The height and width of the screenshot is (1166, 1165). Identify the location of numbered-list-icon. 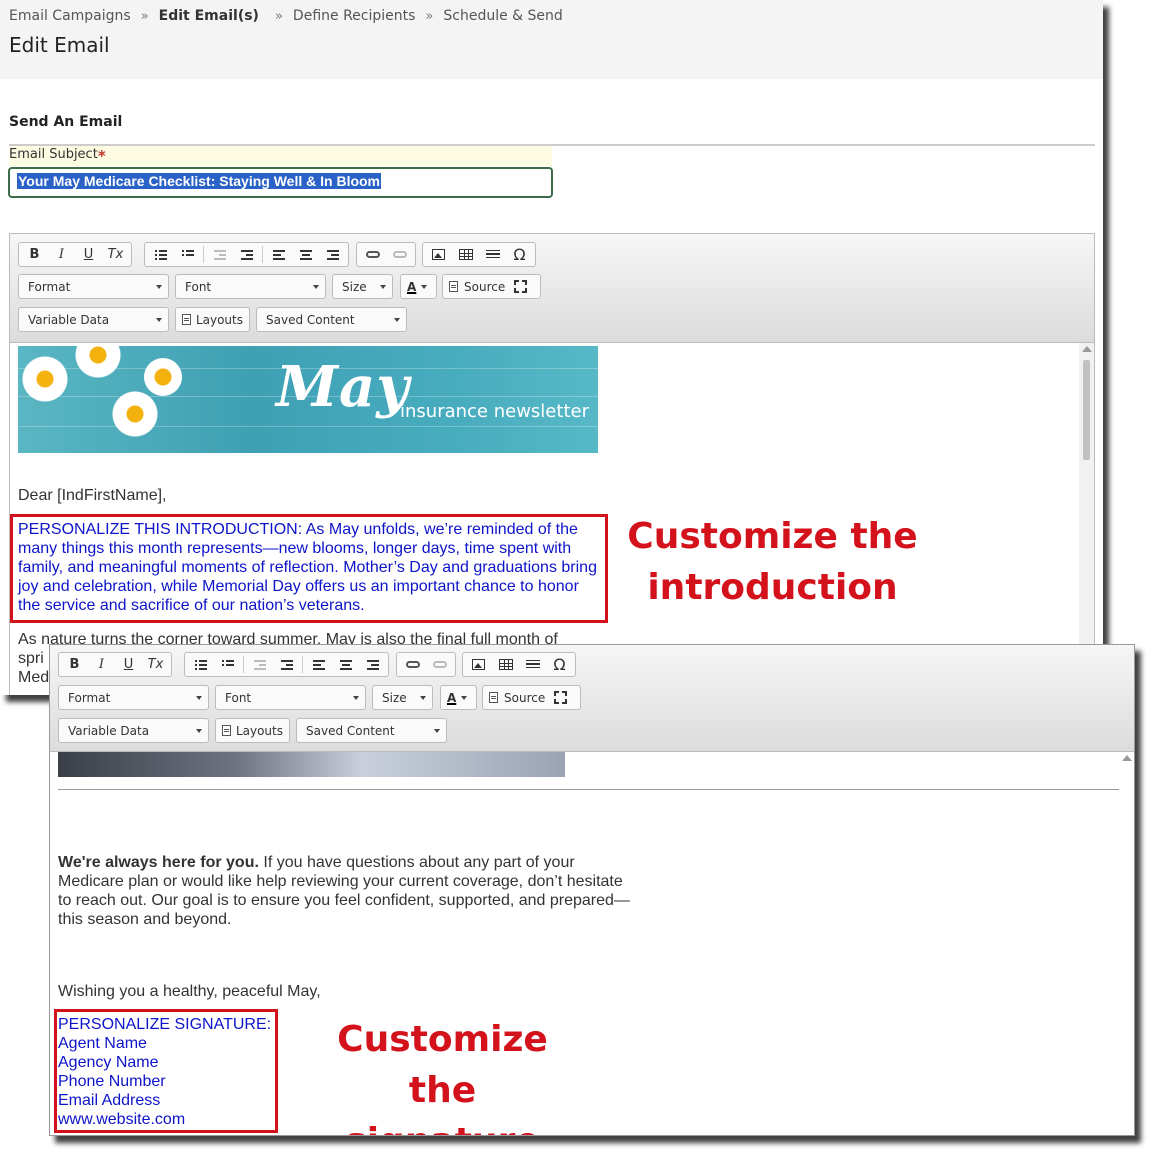
(160, 254).